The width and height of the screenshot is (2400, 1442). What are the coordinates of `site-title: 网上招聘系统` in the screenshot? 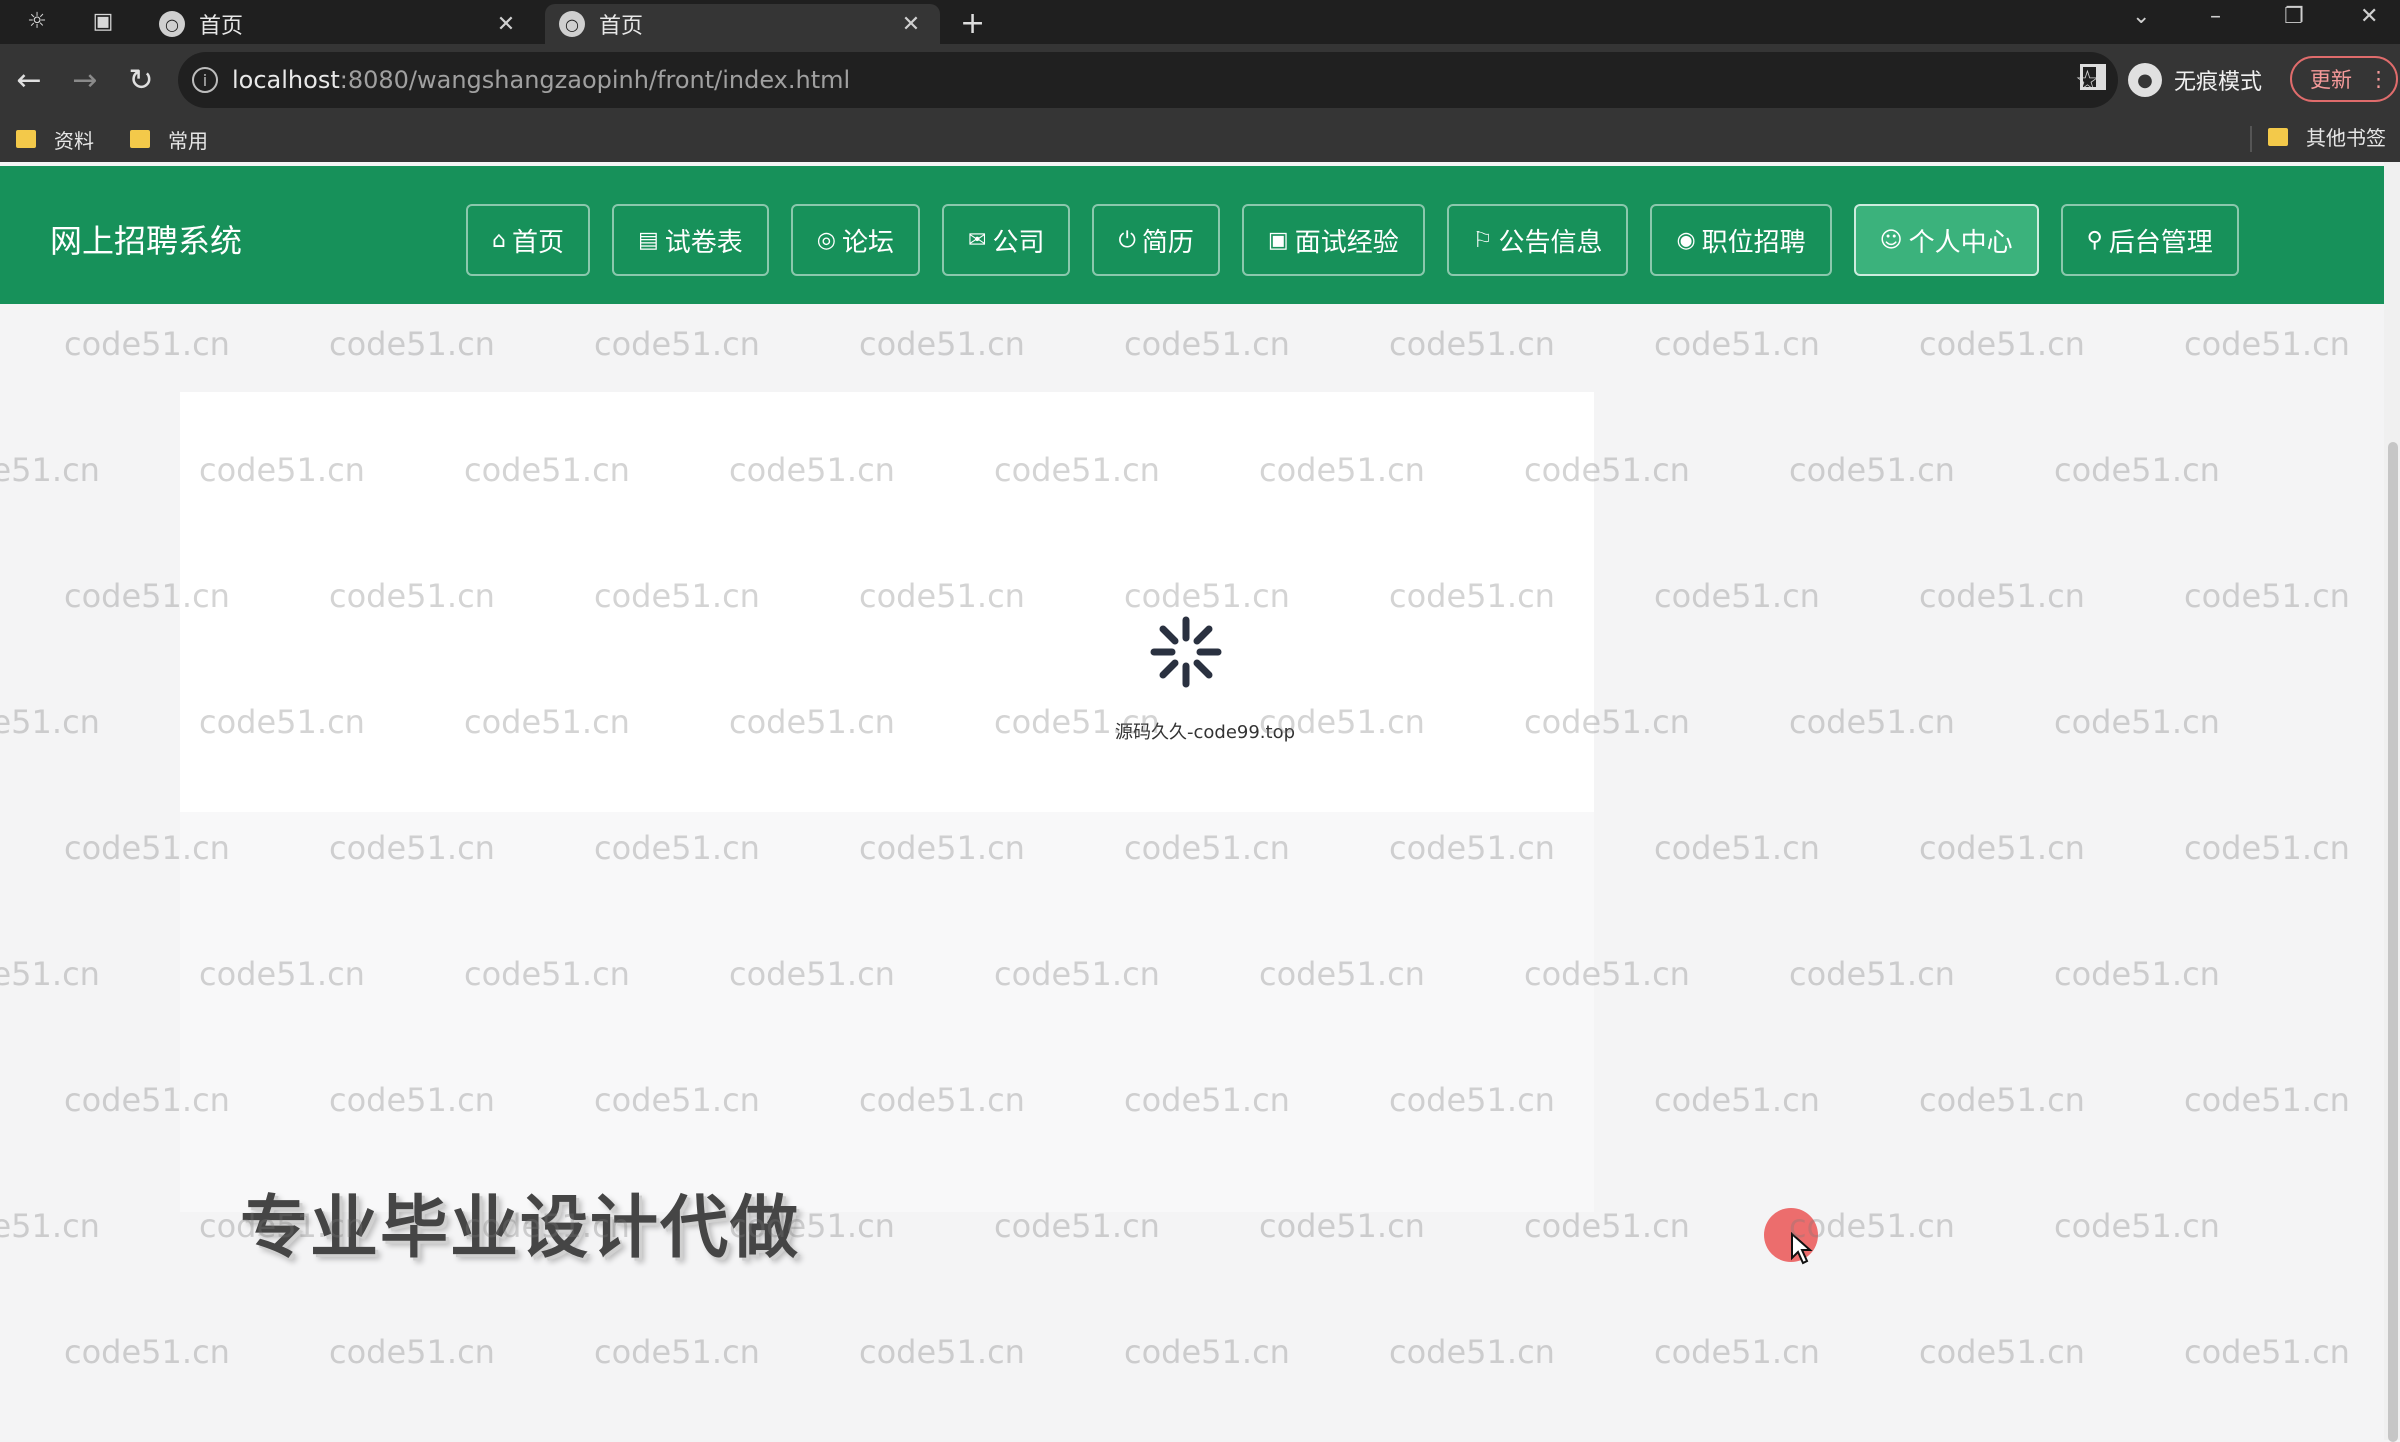 It's located at (146, 241).